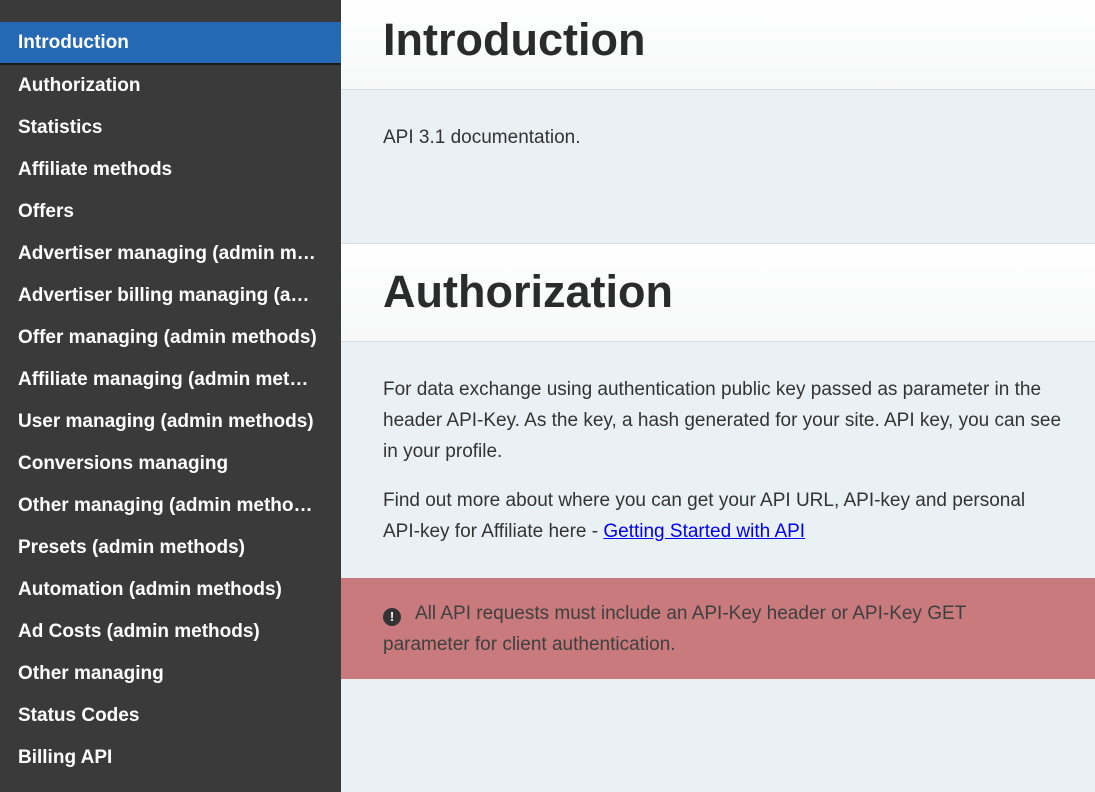  What do you see at coordinates (170, 590) in the screenshot?
I see `sidebar-item-automation: Automation (admin methods)` at bounding box center [170, 590].